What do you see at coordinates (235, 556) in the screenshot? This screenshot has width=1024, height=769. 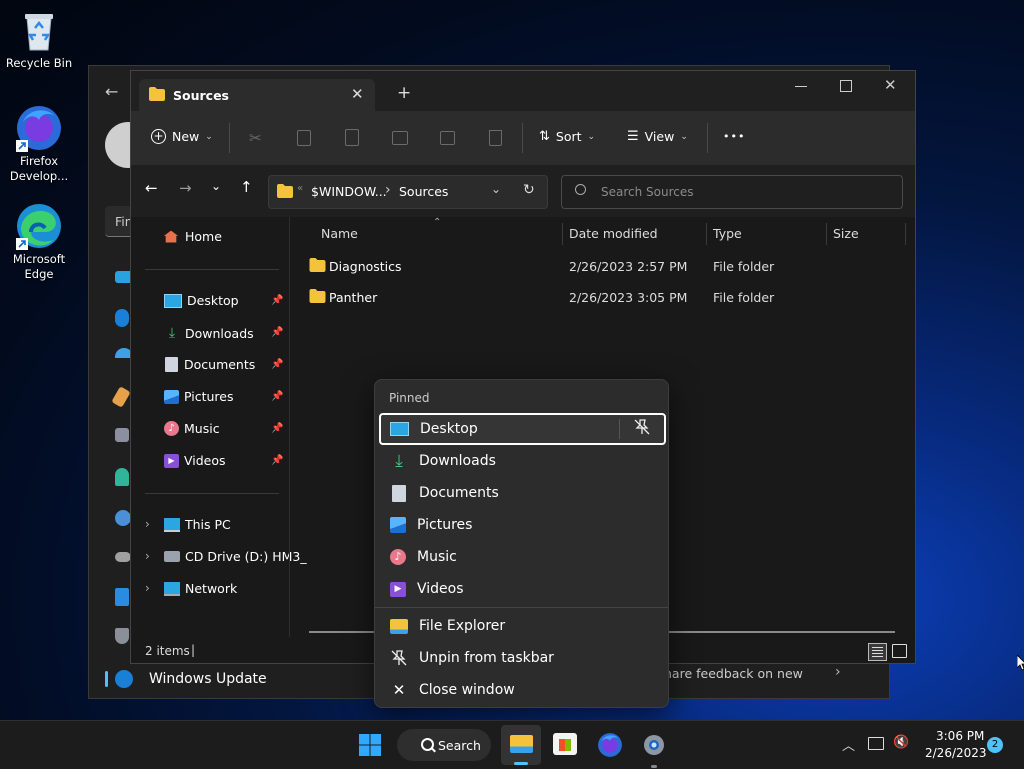 I see `nav-item-cd-drive: CD Drive (D:) HM3_` at bounding box center [235, 556].